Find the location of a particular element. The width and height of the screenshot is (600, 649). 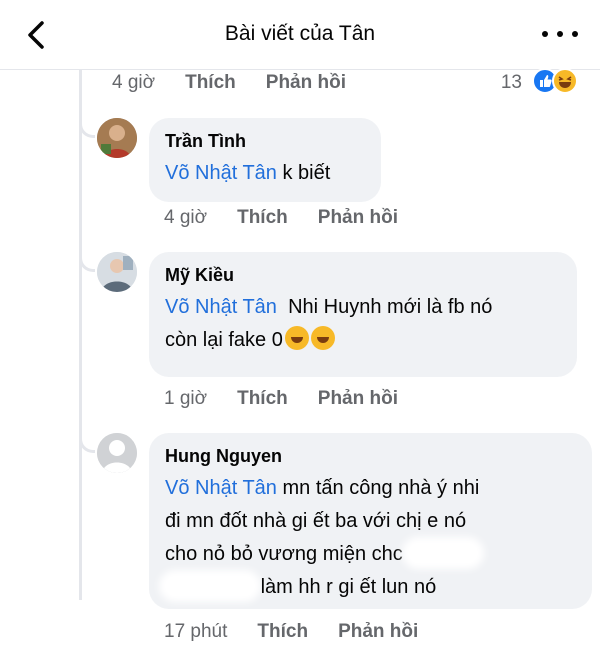

reaction-count: 13 is located at coordinates (511, 83).